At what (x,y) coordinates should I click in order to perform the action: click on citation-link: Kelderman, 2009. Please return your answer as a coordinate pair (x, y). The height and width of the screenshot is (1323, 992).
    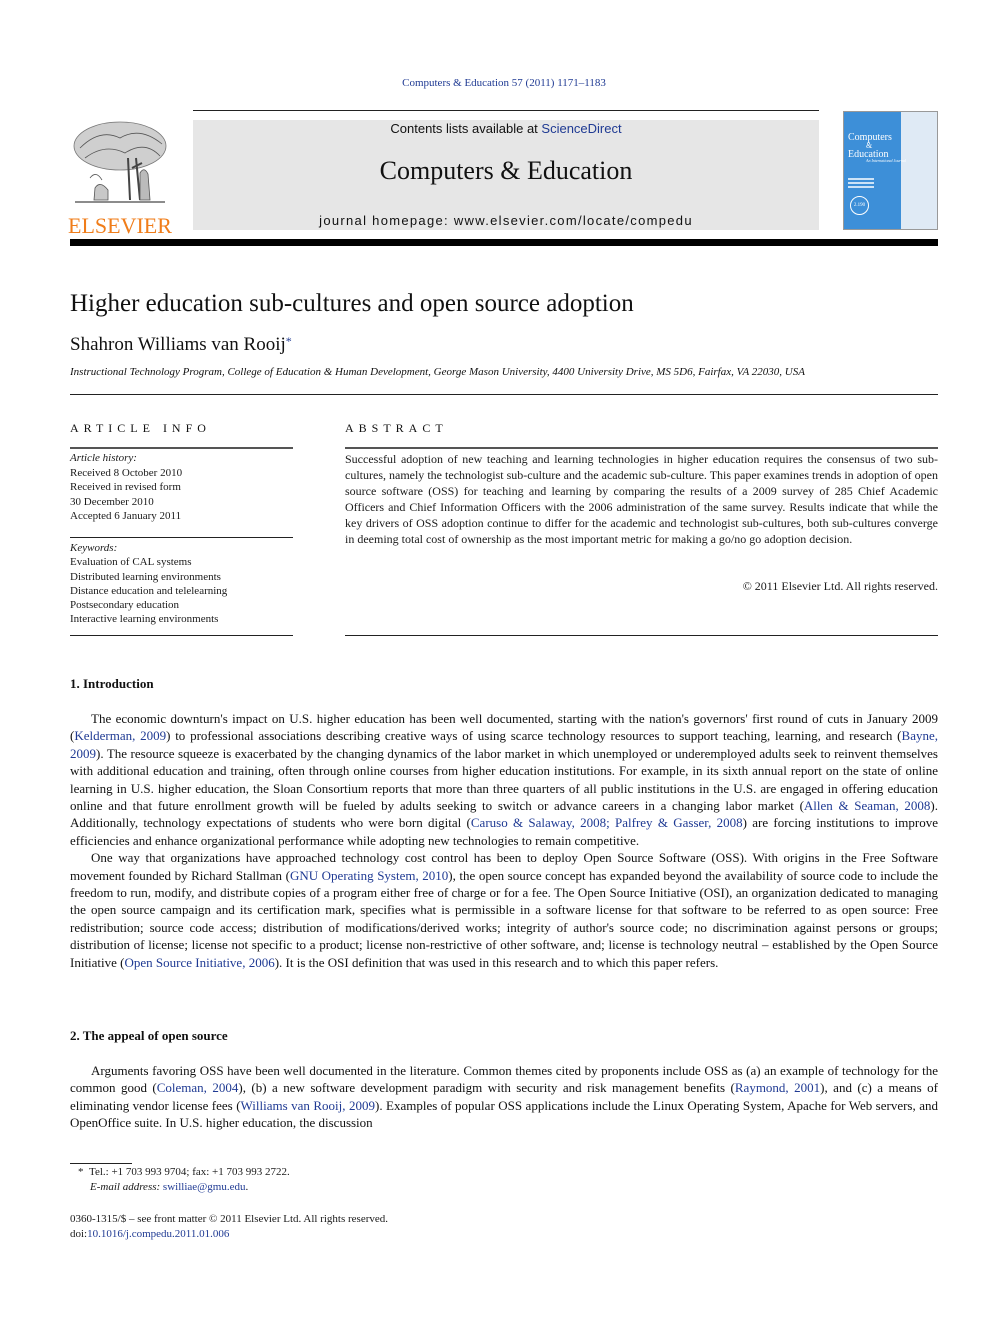
    Looking at the image, I should click on (120, 735).